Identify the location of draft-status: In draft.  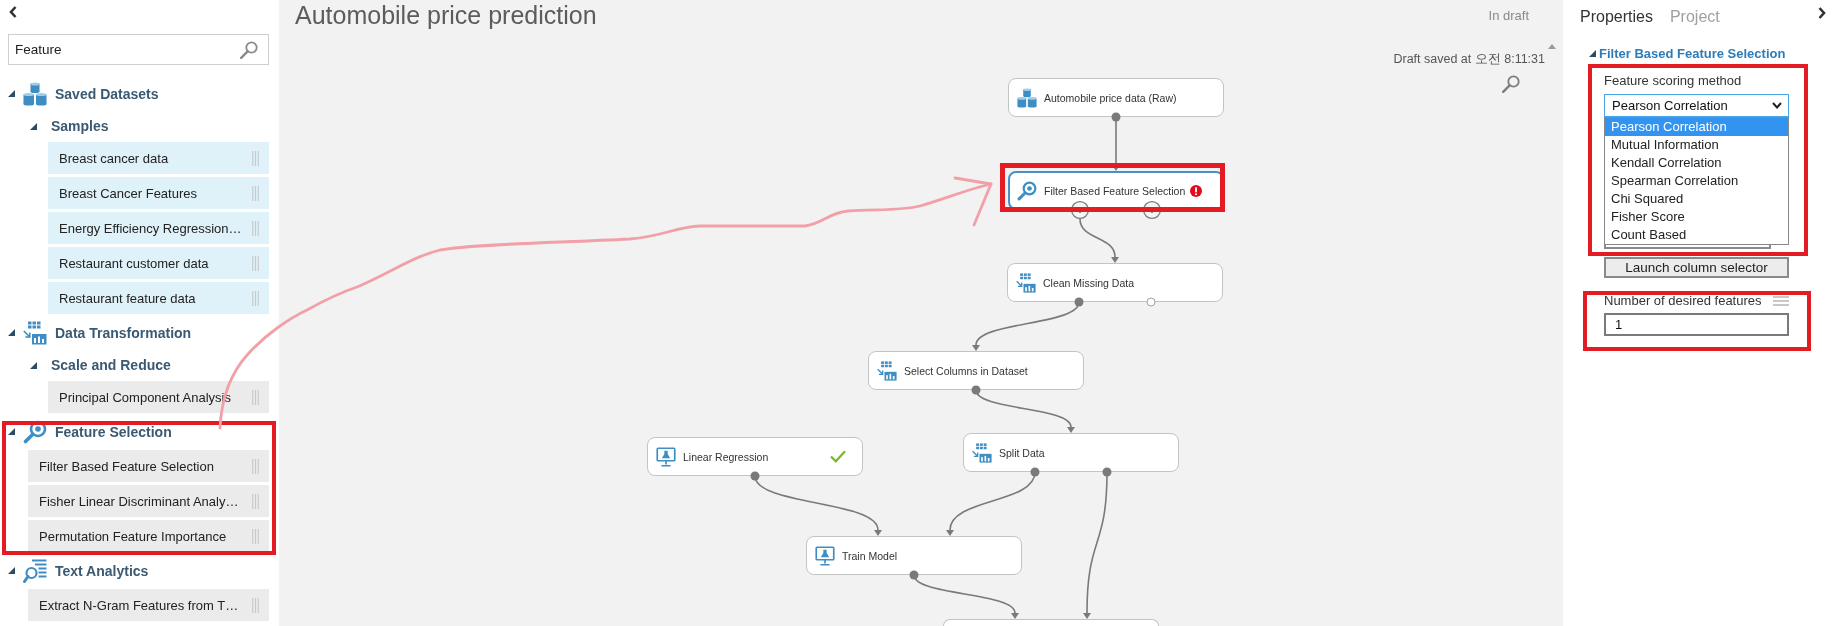
(1508, 15).